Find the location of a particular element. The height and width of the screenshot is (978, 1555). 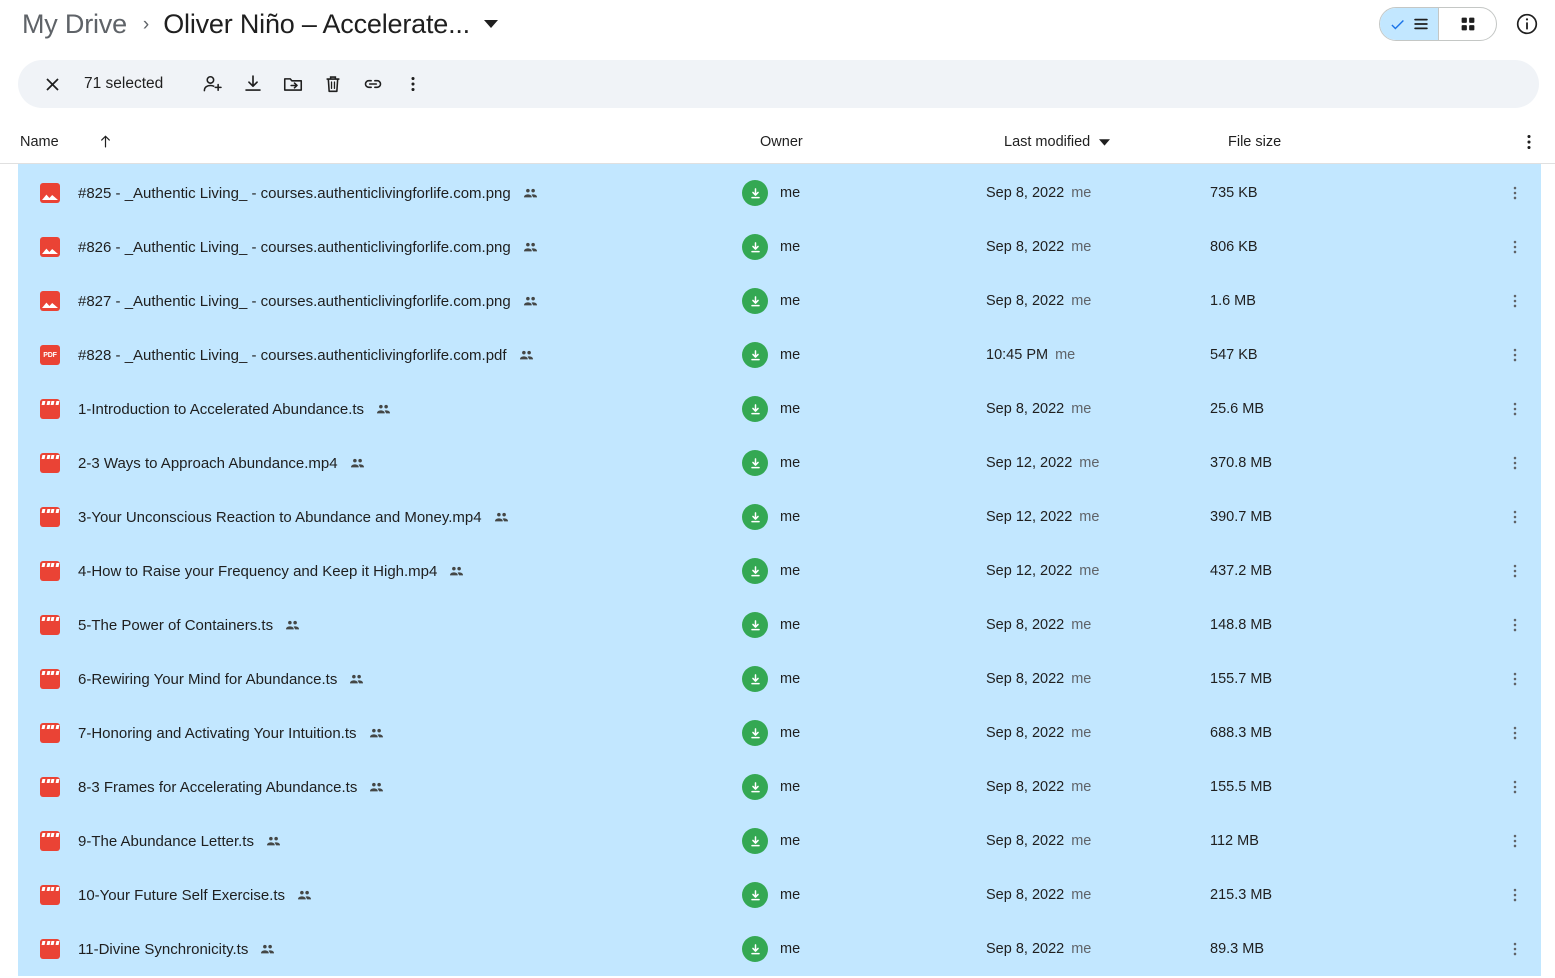

sort-ascending-icon is located at coordinates (105, 141).